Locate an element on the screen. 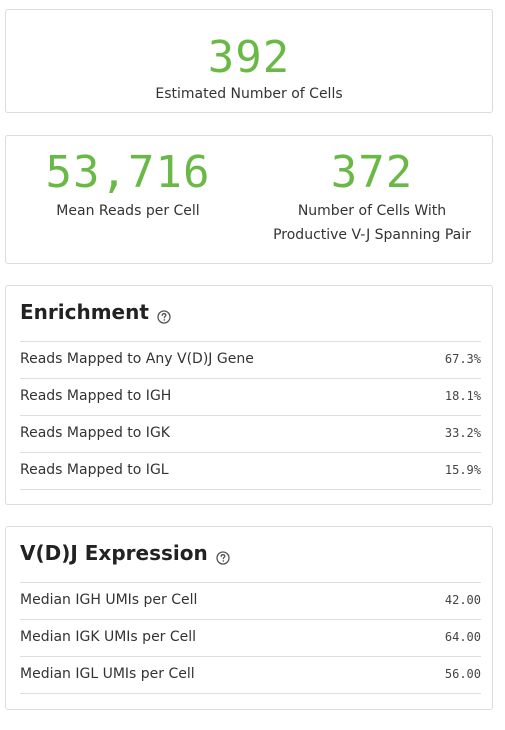 This screenshot has width=505, height=730. table-row: Reads Mapped to IGH 18.1% is located at coordinates (250, 396).